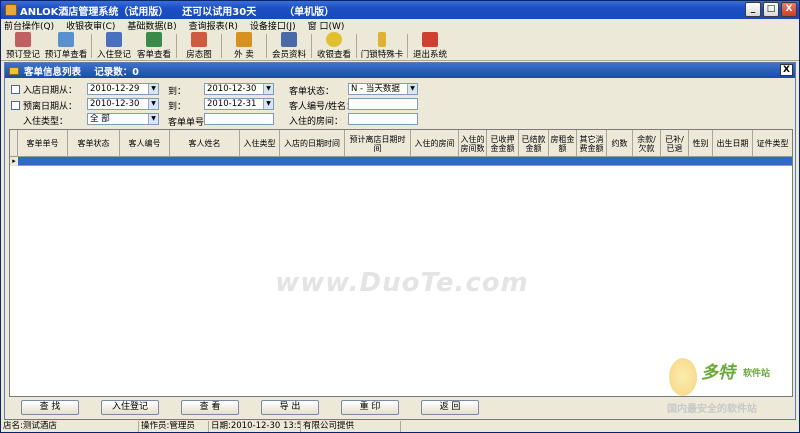 The width and height of the screenshot is (800, 433). I want to click on col-header: 证件类型, so click(772, 143).